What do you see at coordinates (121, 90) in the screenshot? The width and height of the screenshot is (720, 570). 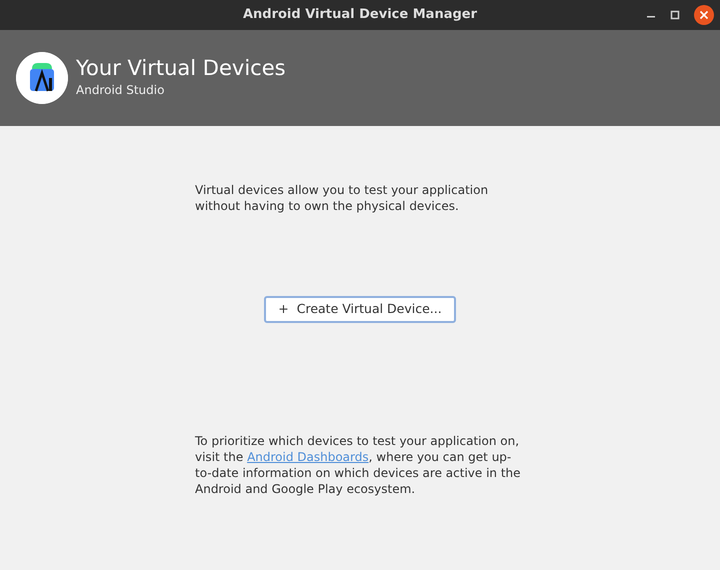 I see `header-subtitle: Android Studio` at bounding box center [121, 90].